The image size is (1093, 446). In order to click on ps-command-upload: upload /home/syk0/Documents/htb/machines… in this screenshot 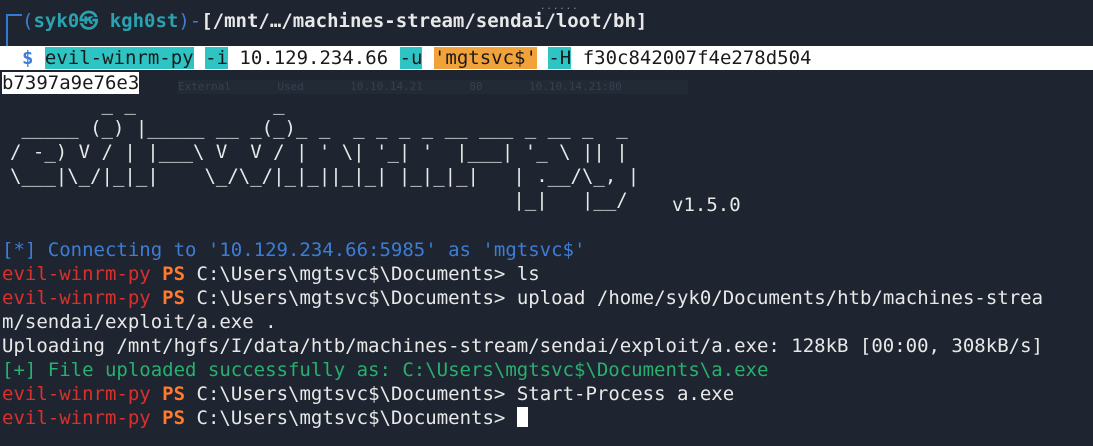, I will do `click(780, 298)`.